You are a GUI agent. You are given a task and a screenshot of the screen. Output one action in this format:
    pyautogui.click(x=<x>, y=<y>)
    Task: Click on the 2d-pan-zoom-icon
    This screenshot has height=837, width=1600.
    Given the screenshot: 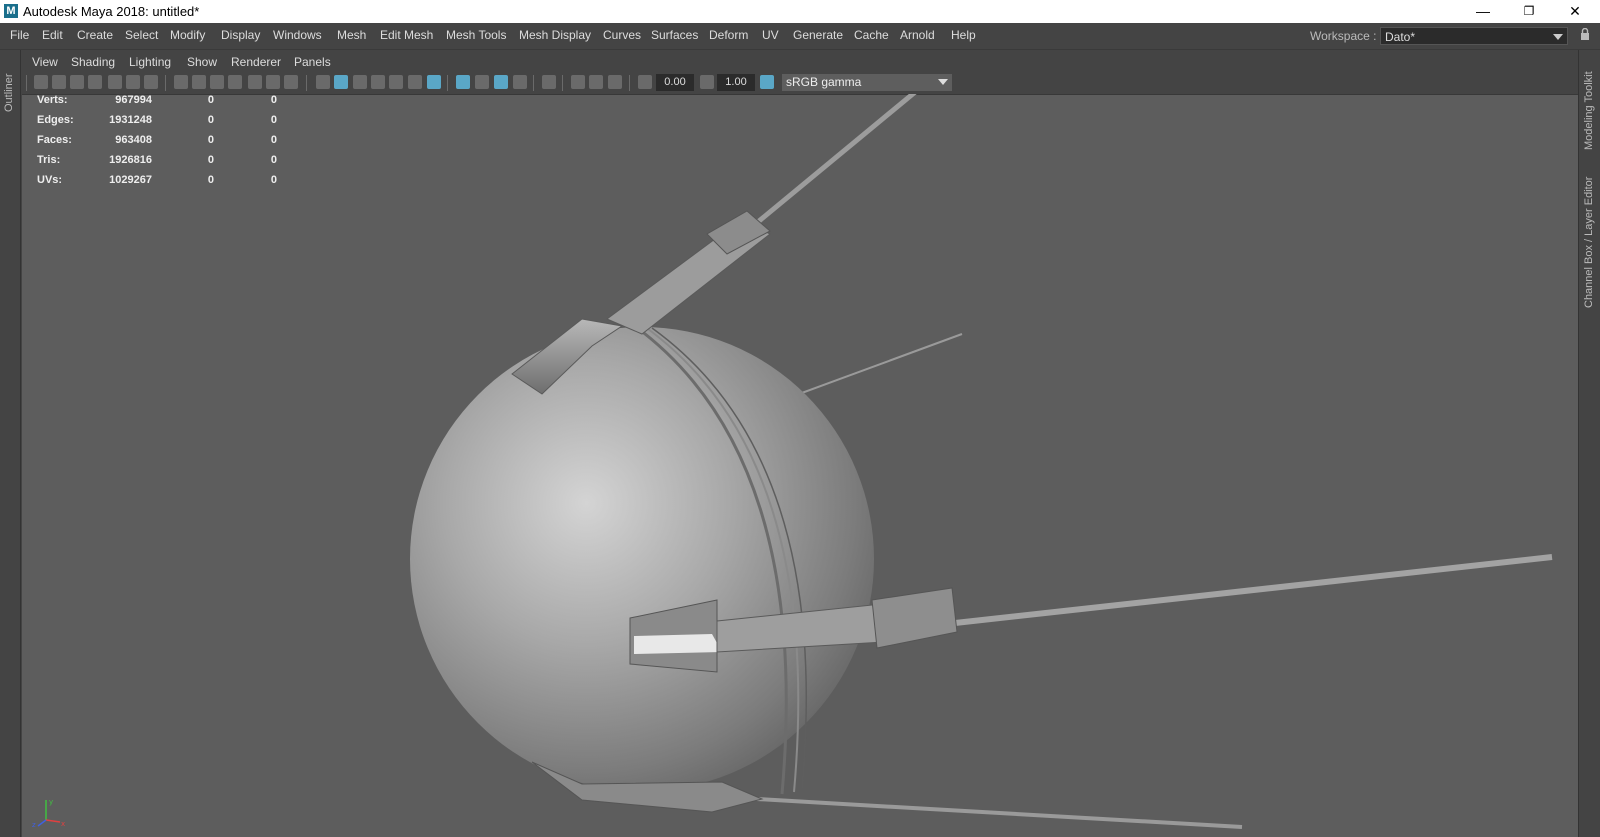 What is the action you would take?
    pyautogui.click(x=115, y=82)
    